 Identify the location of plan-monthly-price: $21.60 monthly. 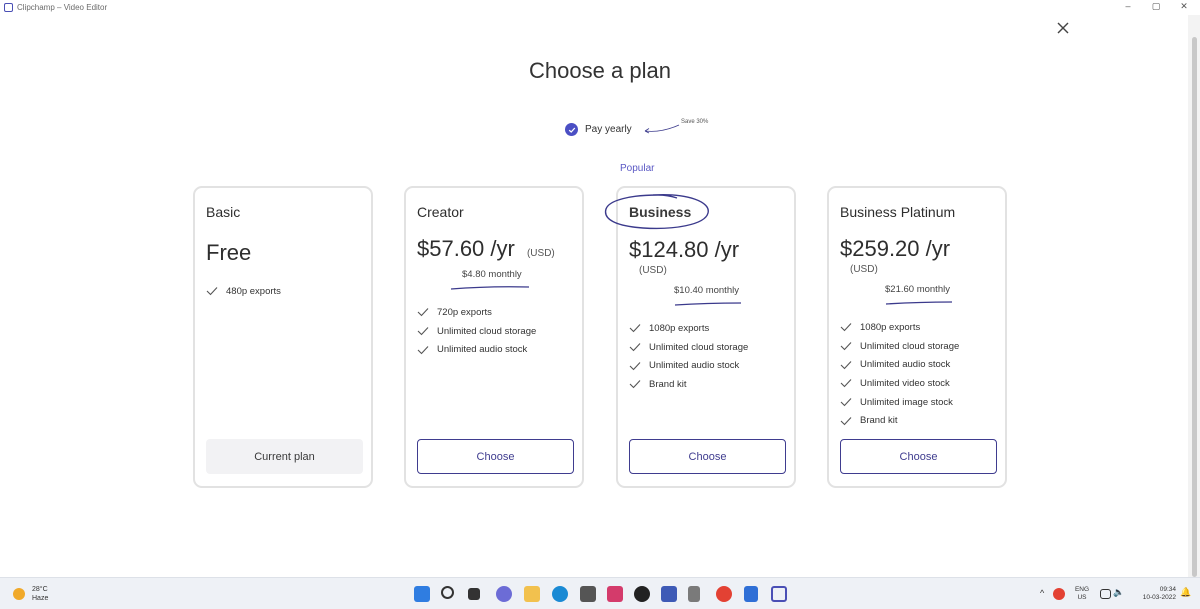
(917, 289).